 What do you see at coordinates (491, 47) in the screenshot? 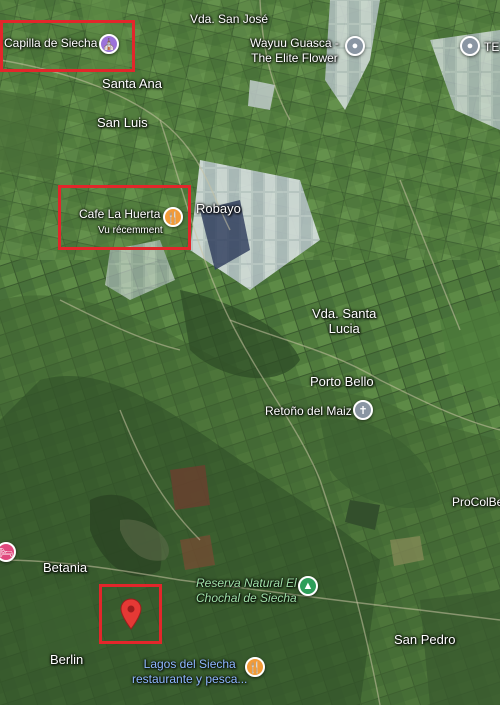
I see `label-te: TE` at bounding box center [491, 47].